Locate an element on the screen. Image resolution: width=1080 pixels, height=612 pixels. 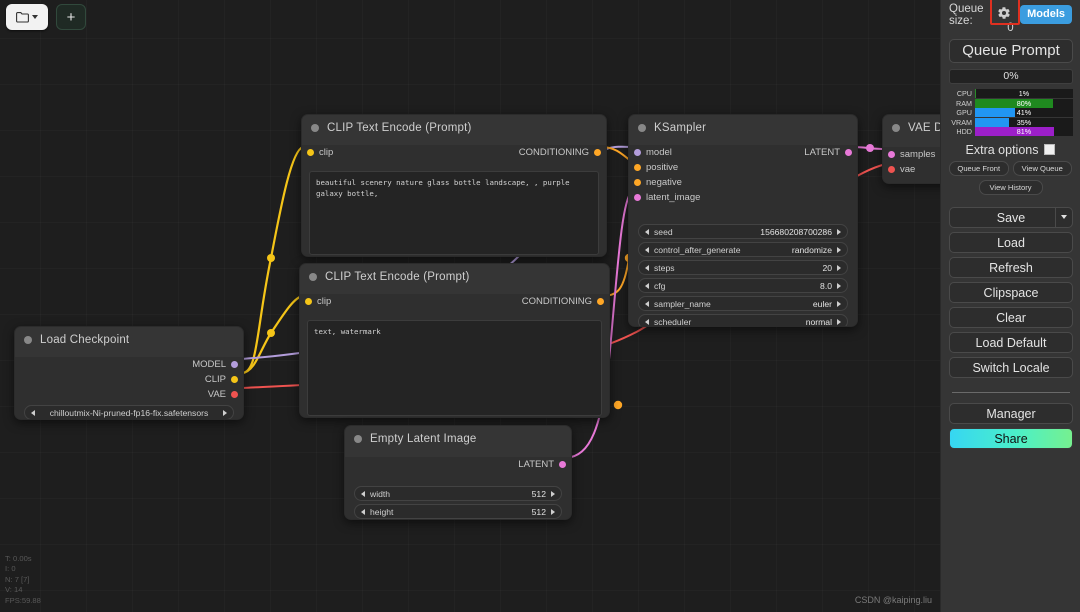
port-dot-latent is located at coordinates (562, 464).